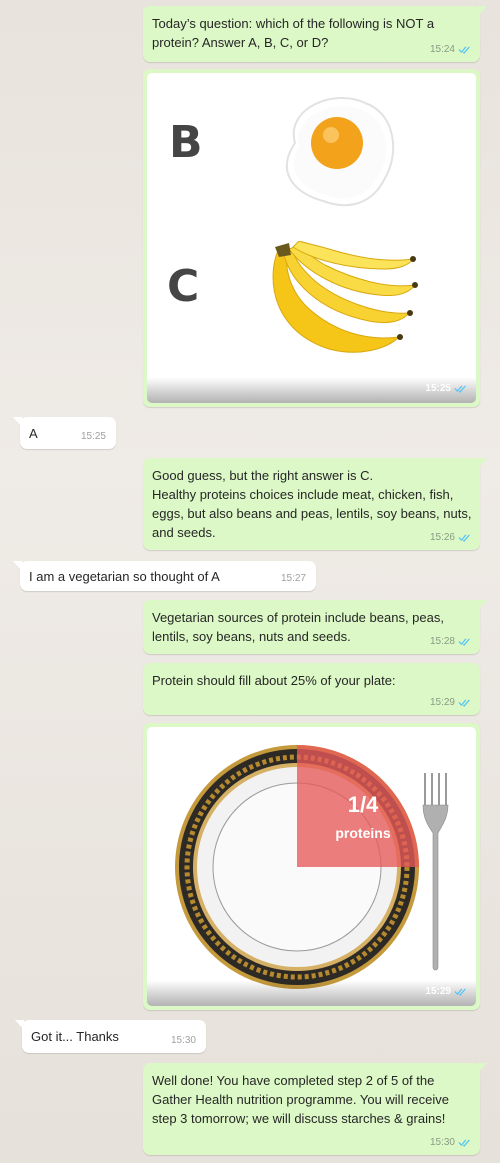 Image resolution: width=500 pixels, height=1163 pixels. What do you see at coordinates (345, 297) in the screenshot?
I see `banana-illustration` at bounding box center [345, 297].